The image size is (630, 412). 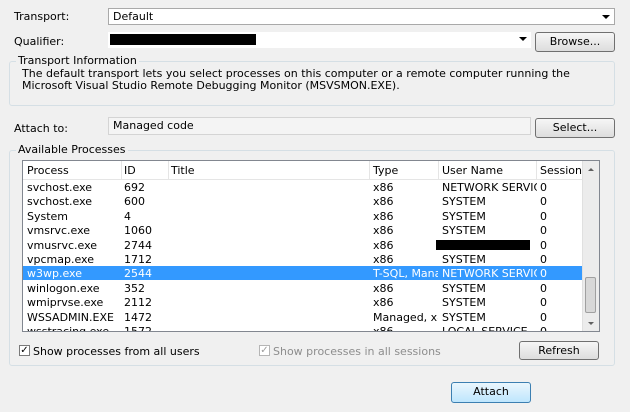 What do you see at coordinates (59, 231) in the screenshot?
I see `process-cell-process: vmsrvc.exe` at bounding box center [59, 231].